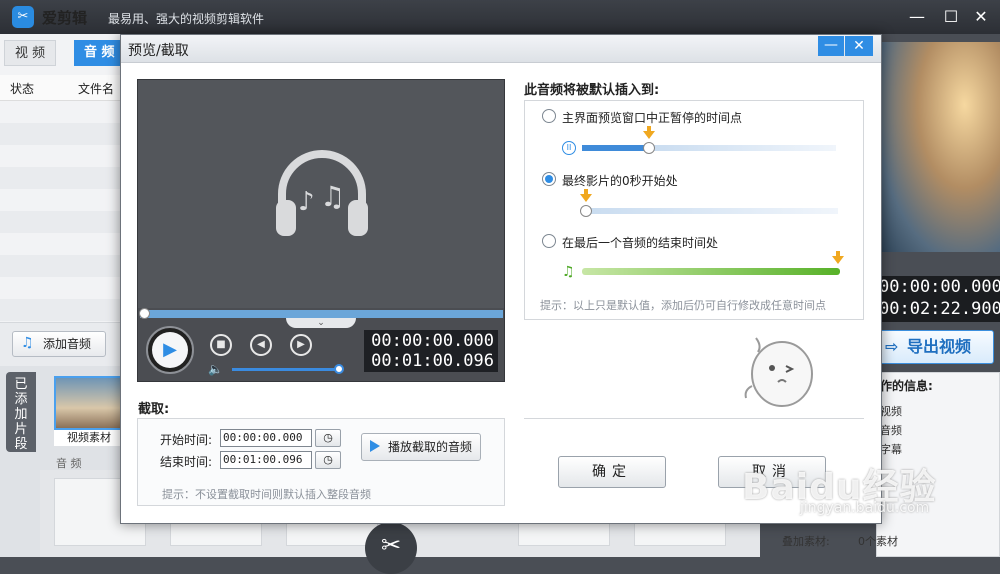 Image resolution: width=1000 pixels, height=574 pixels. What do you see at coordinates (266, 494) in the screenshot?
I see `cut-hint: 提示：不设置截取时间则默认插入整段音频` at bounding box center [266, 494].